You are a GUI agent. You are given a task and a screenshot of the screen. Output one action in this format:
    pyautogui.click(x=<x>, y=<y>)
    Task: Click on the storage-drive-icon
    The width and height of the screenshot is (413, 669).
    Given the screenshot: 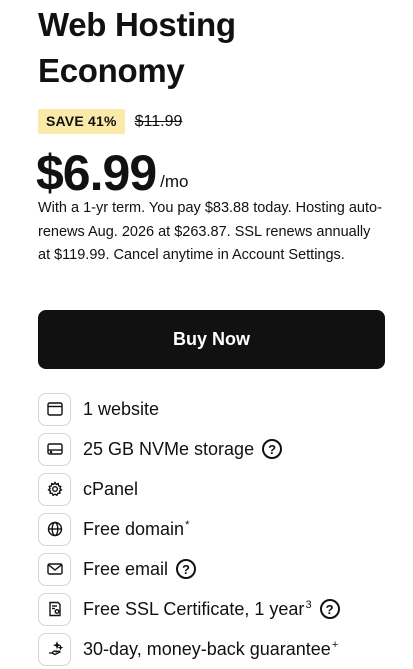 What is the action you would take?
    pyautogui.click(x=54, y=449)
    